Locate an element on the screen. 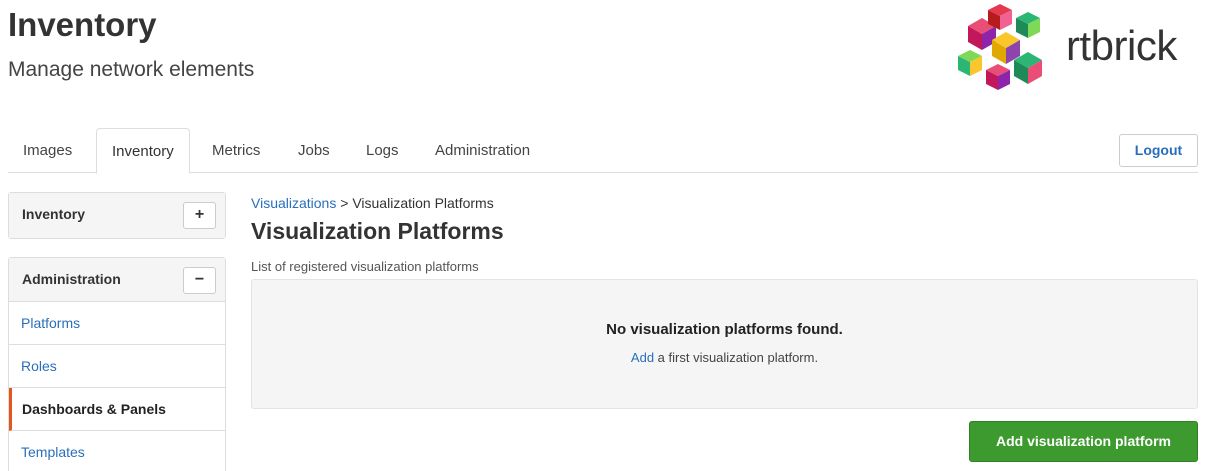 This screenshot has height=471, width=1208. tab-administration: Administration is located at coordinates (482, 150).